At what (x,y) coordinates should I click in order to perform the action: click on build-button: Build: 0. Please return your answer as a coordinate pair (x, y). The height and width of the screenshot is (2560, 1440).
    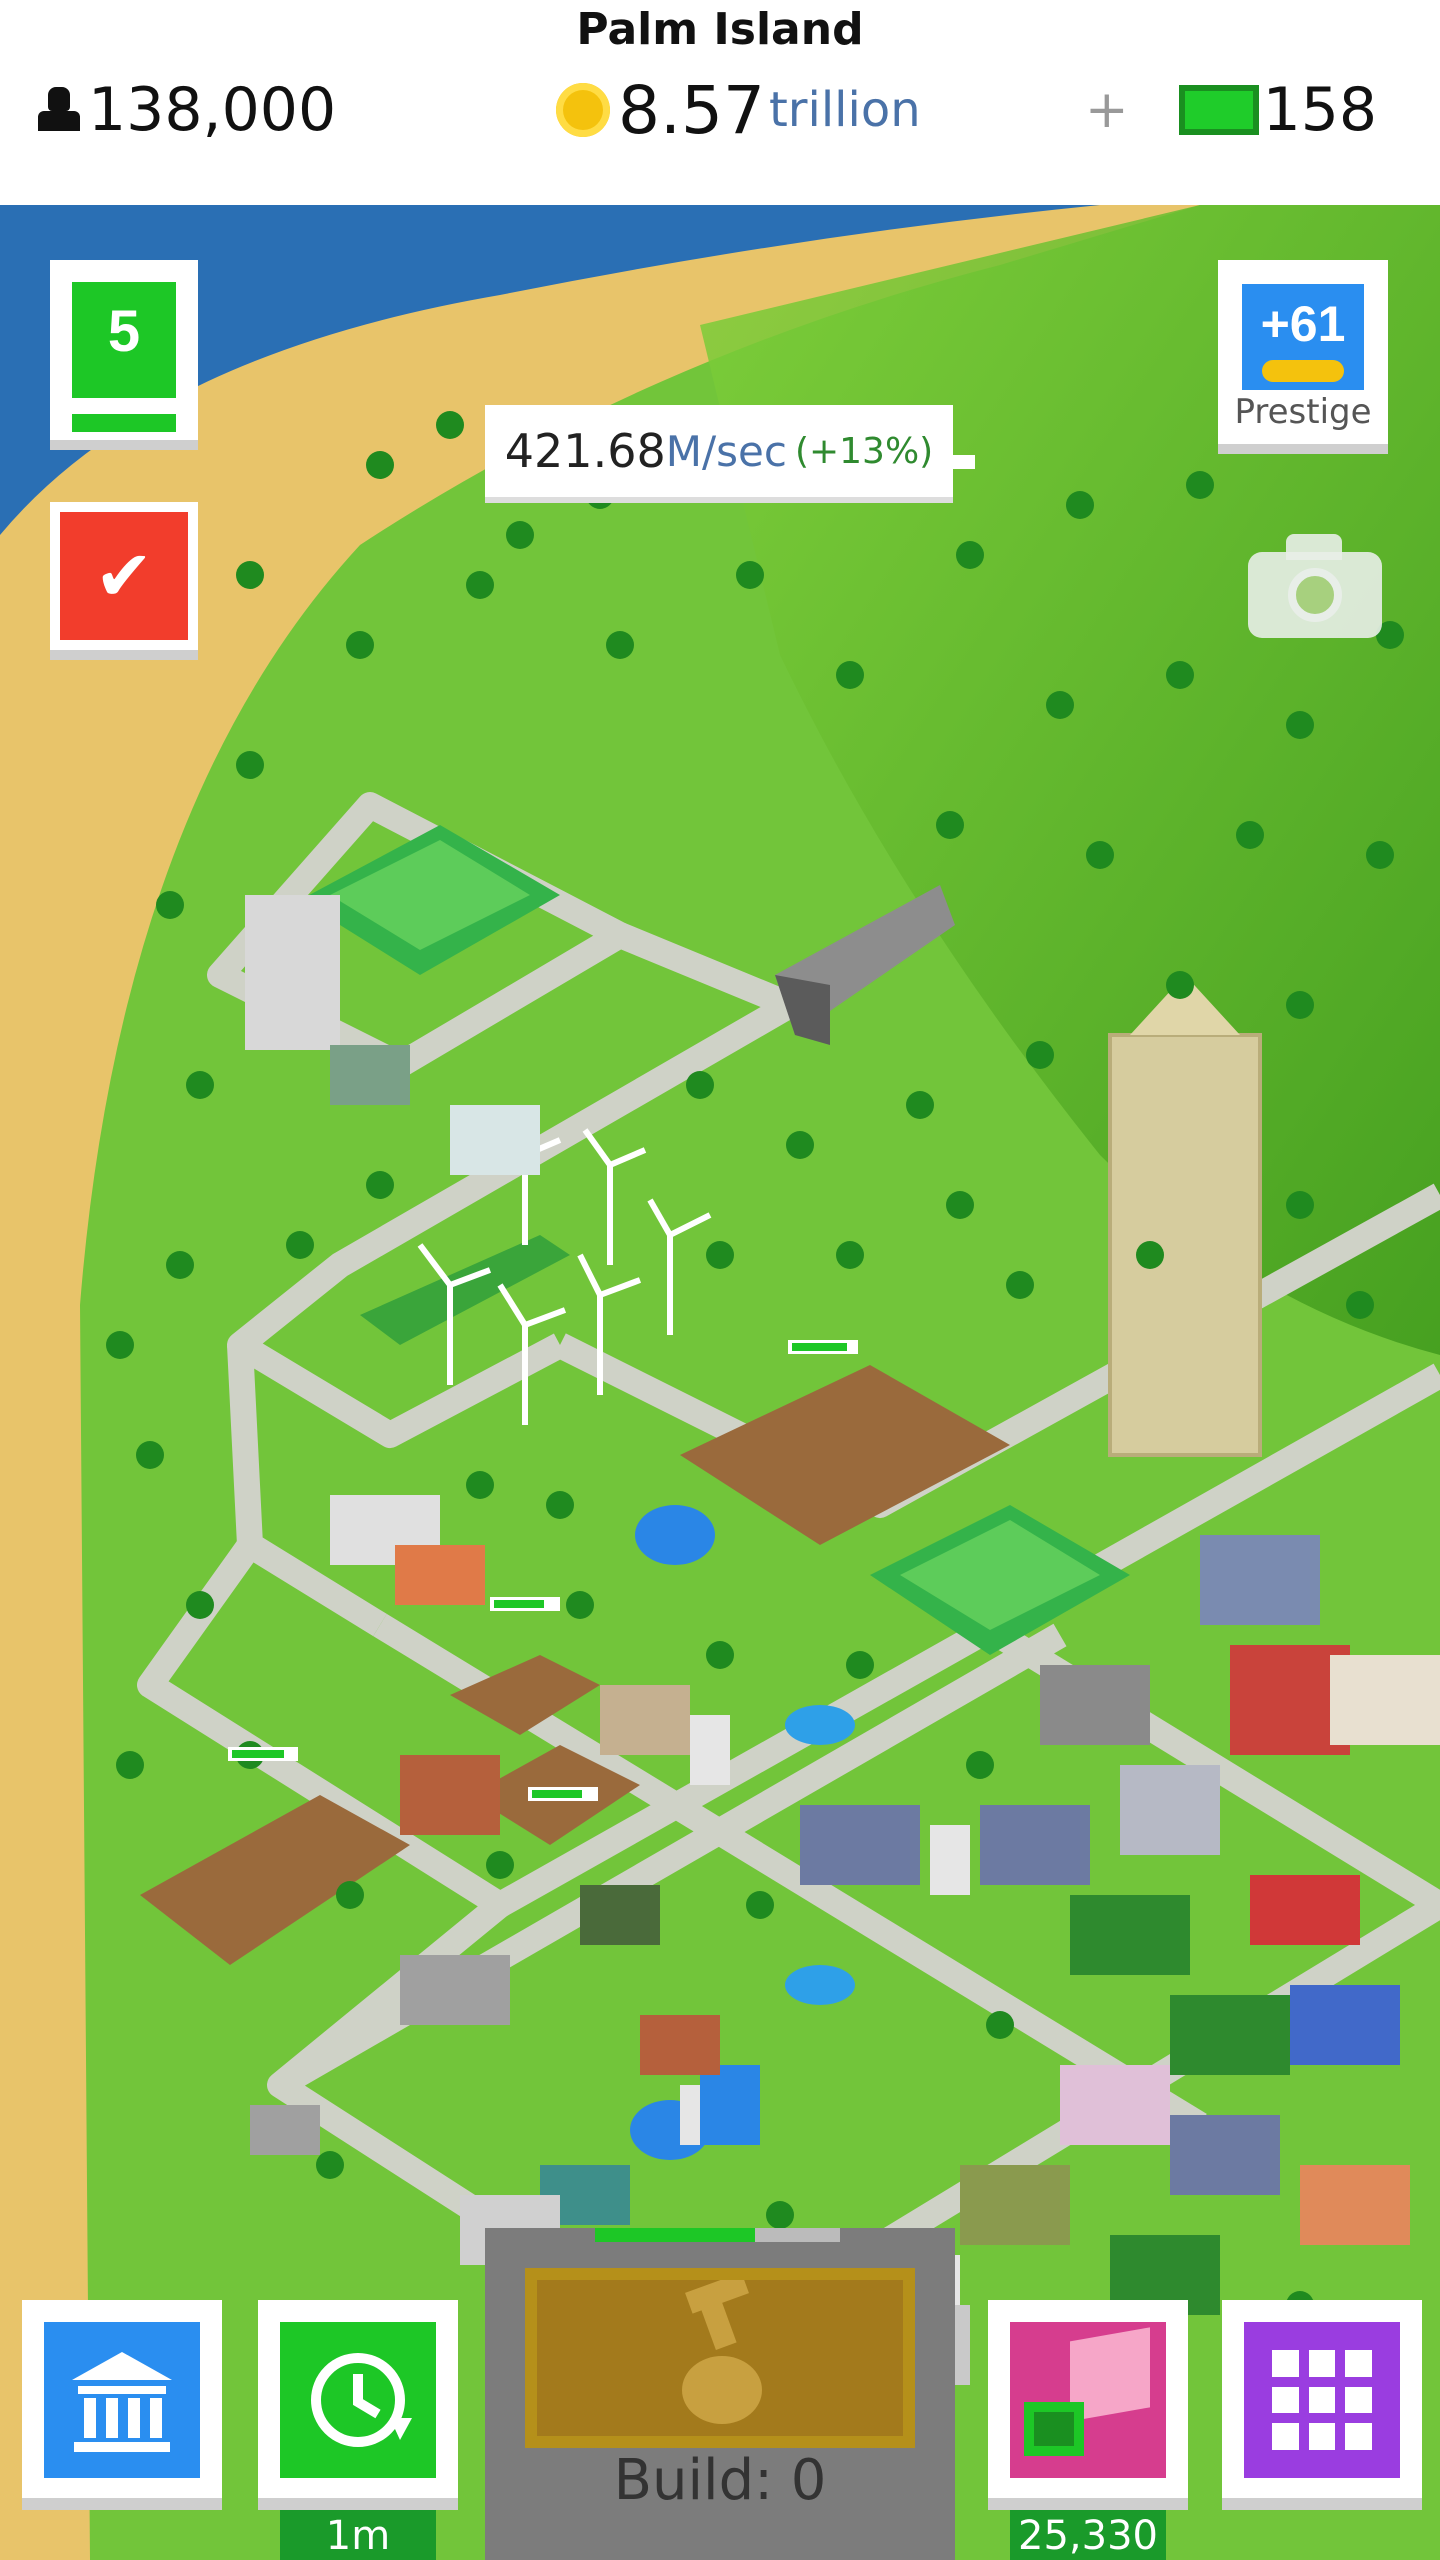
    Looking at the image, I should click on (720, 2394).